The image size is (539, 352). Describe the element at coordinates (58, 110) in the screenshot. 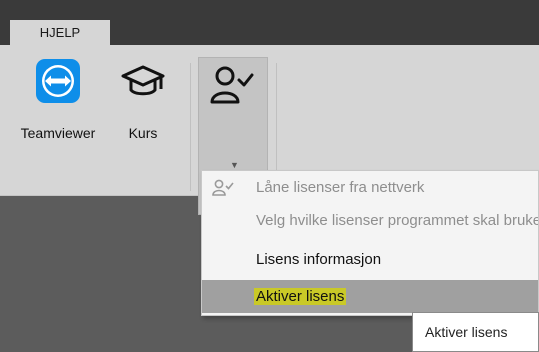

I see `teamviewer-button: Teamviewer` at that location.